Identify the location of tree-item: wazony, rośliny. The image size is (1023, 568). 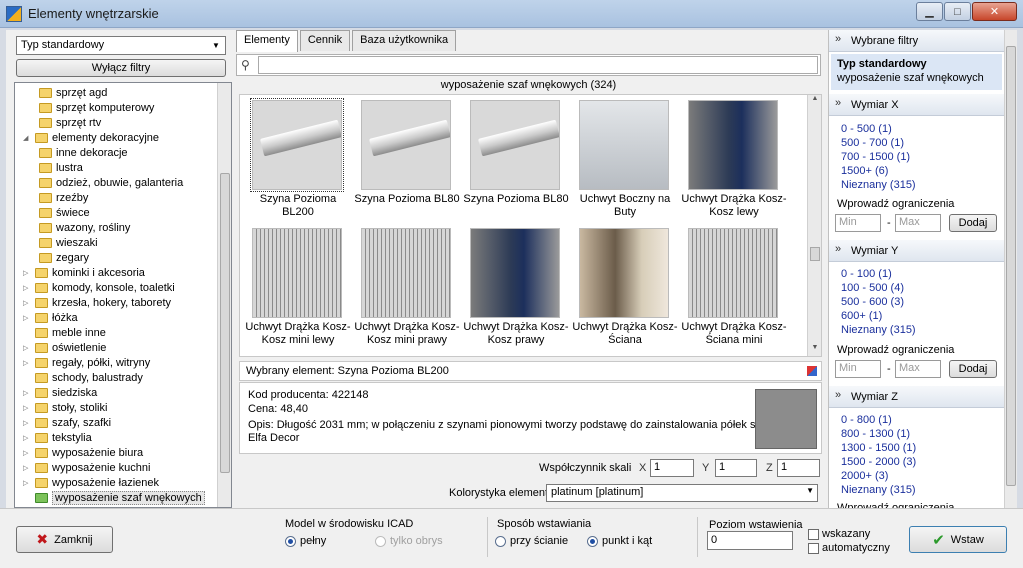
(84, 227).